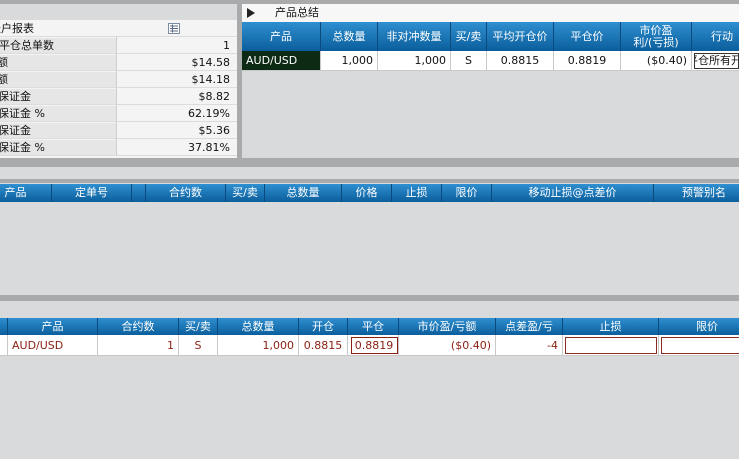 The image size is (739, 459). What do you see at coordinates (58, 130) in the screenshot?
I see `account-row-label: 可用保证金` at bounding box center [58, 130].